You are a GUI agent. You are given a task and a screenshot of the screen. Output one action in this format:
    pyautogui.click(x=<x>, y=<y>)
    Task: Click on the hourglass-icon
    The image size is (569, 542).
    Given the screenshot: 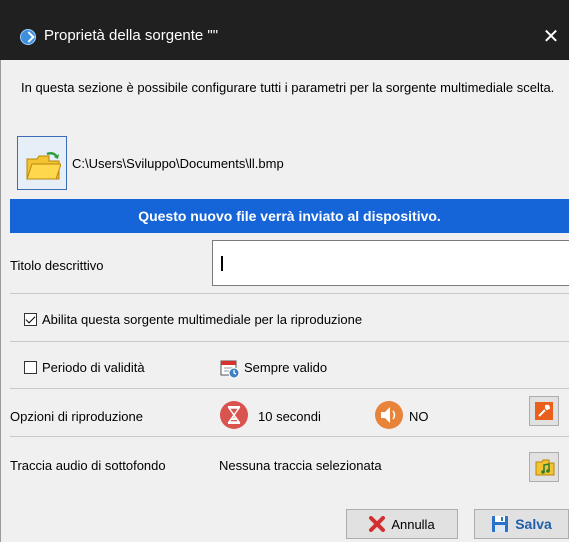 What is the action you would take?
    pyautogui.click(x=234, y=415)
    